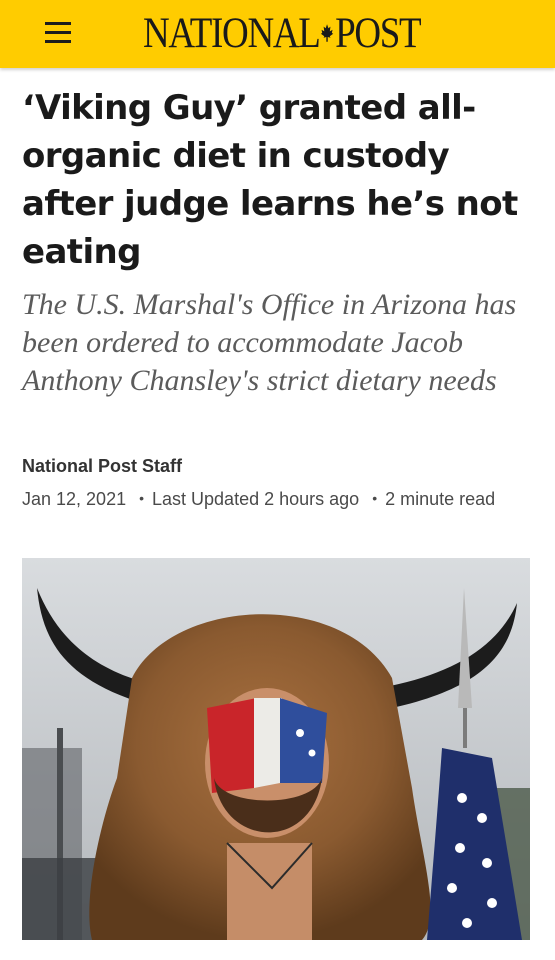  I want to click on read-time: 2 minute read, so click(440, 499).